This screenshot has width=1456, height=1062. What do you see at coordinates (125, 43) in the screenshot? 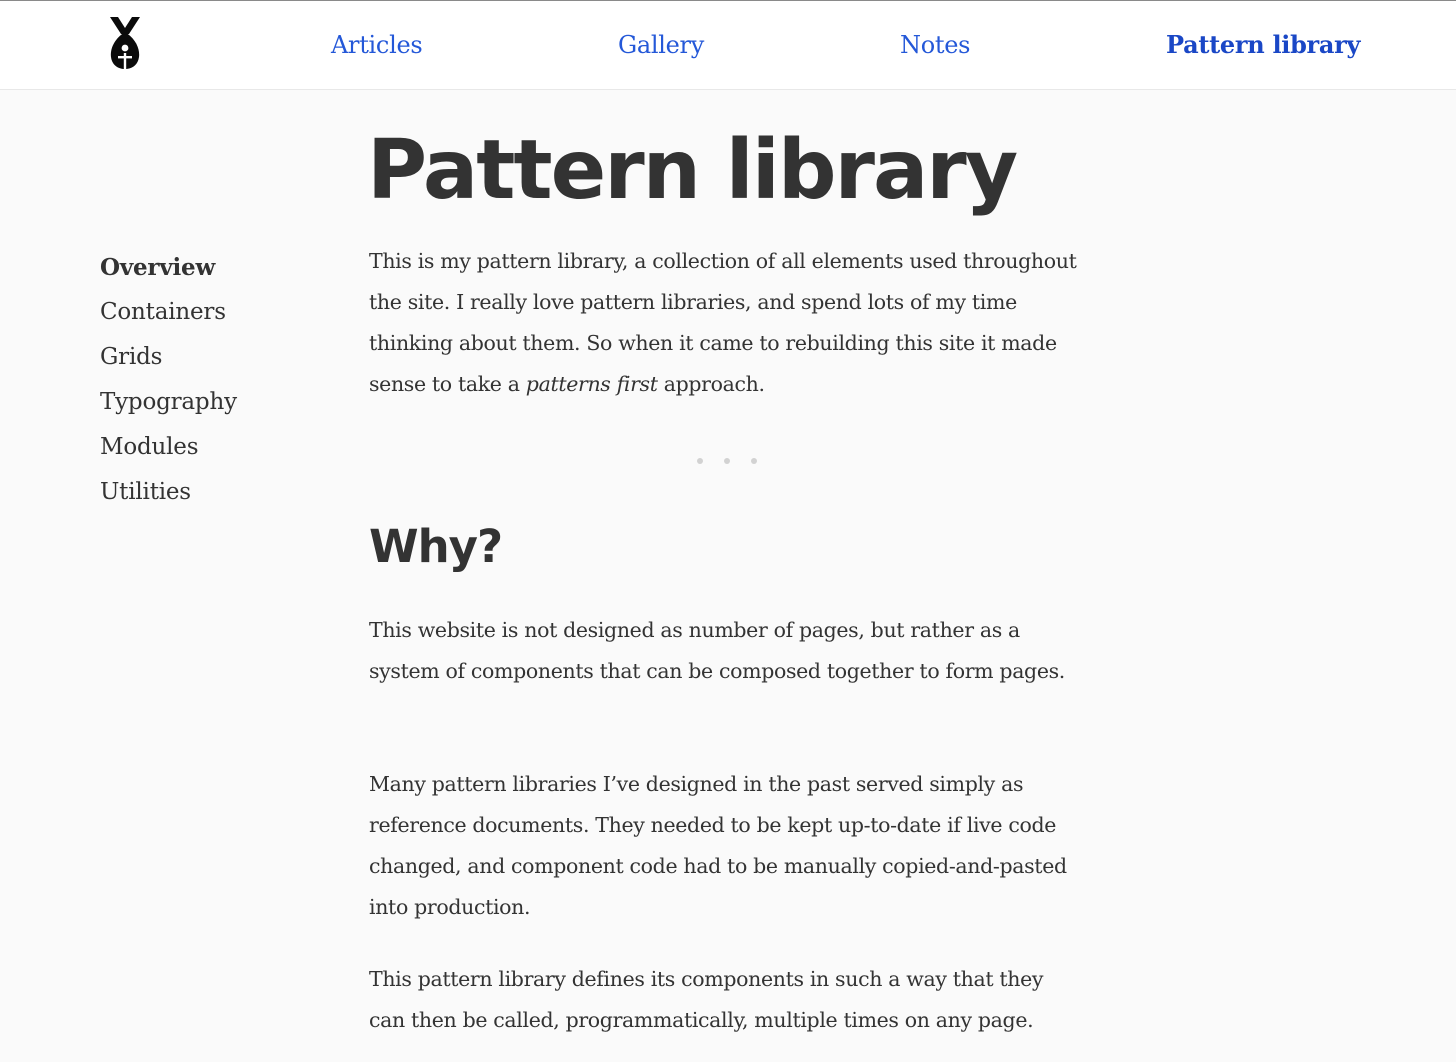
I see `bunny-logo-icon` at bounding box center [125, 43].